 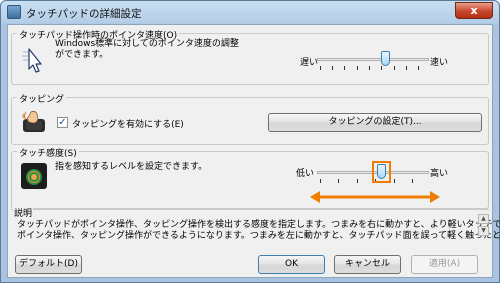 I want to click on ok-button: OK, so click(x=291, y=264).